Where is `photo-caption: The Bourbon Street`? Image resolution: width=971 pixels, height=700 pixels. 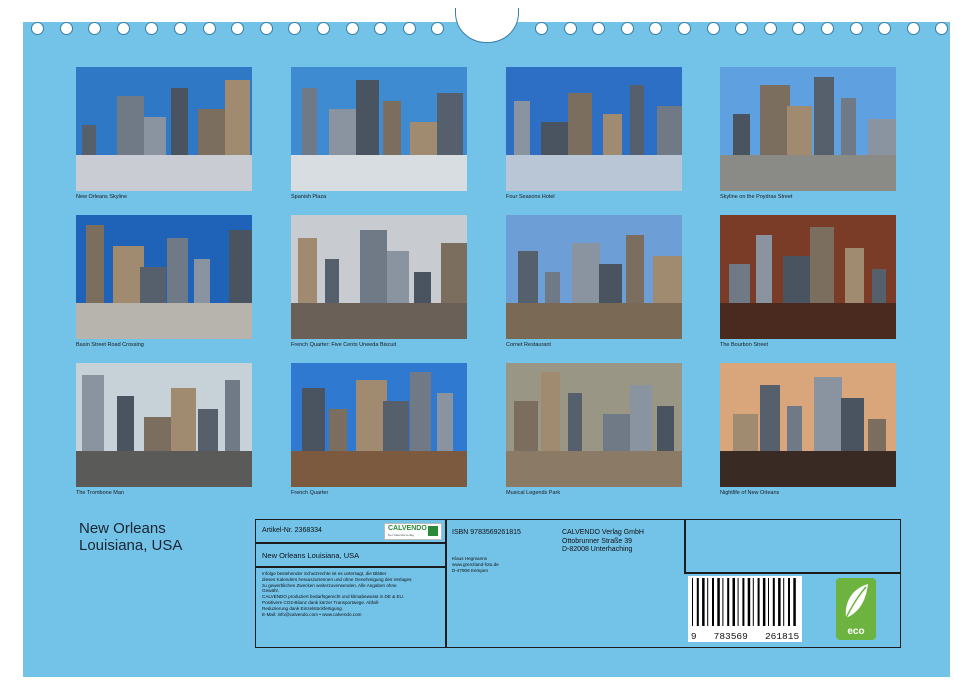 photo-caption: The Bourbon Street is located at coordinates (744, 345).